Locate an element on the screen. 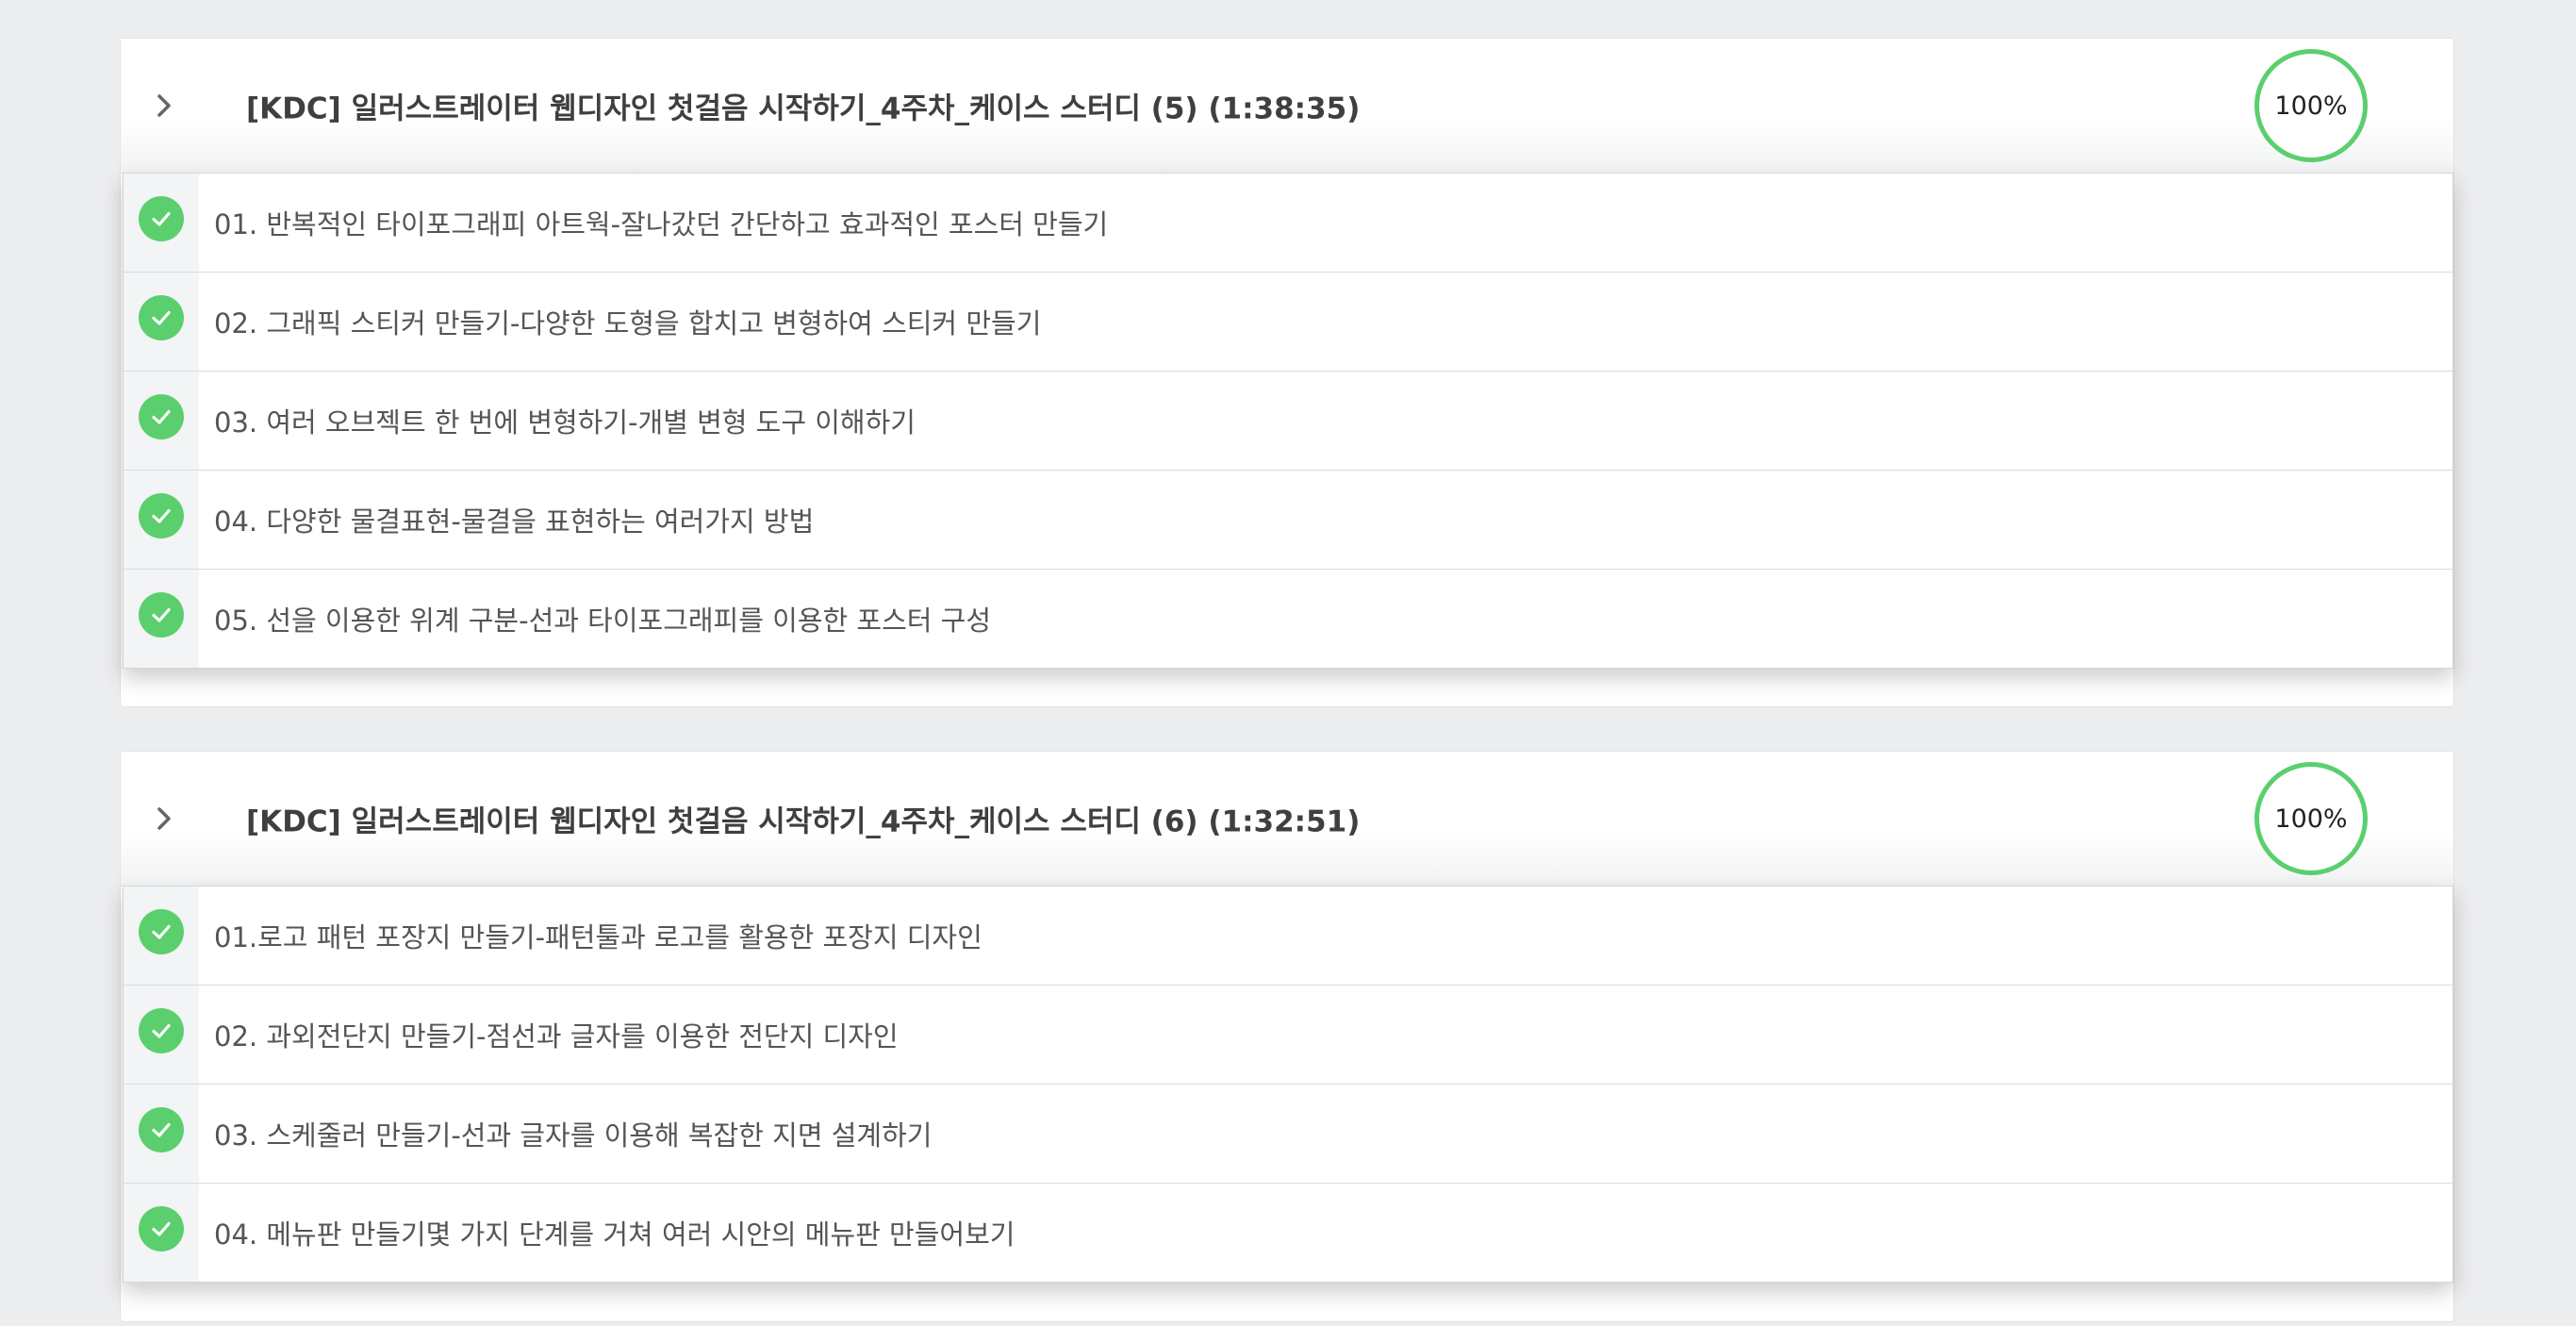 The width and height of the screenshot is (2576, 1326). lesson-row: 02. 그래픽 스티커 만들기-다양한 도형을 합치고 변형하여 스티커 만들기 is located at coordinates (1288, 321).